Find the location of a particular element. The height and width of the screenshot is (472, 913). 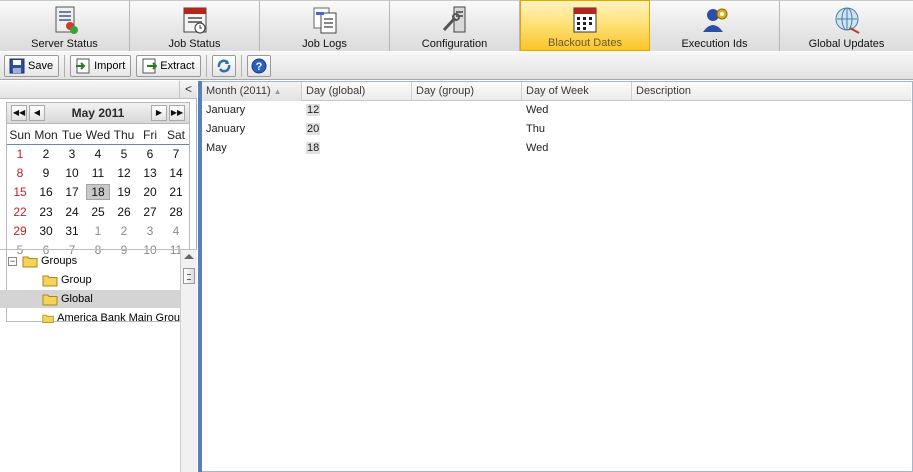

calendar-day-today: 18 is located at coordinates (98, 192).